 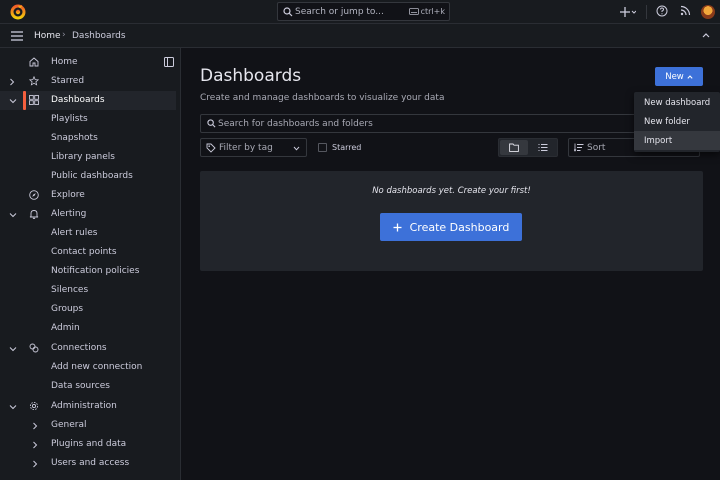 I want to click on sidebar-item-label: Notification policies, so click(x=95, y=271).